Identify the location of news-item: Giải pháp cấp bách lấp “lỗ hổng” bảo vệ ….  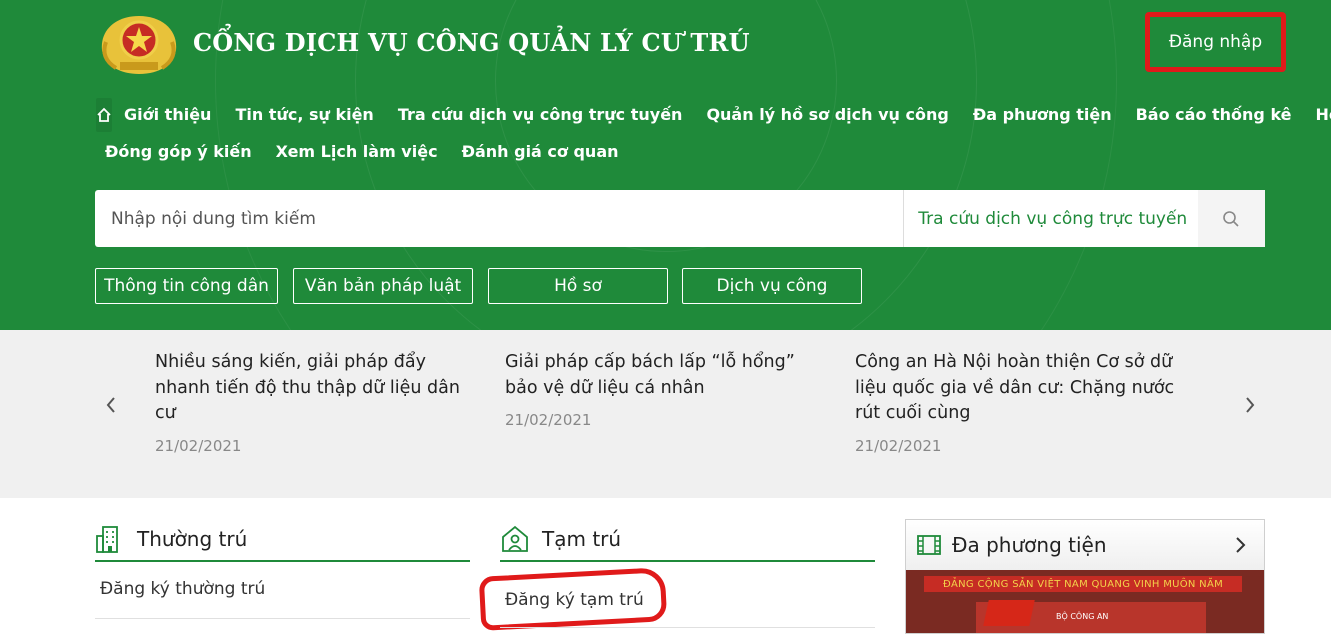
(665, 389).